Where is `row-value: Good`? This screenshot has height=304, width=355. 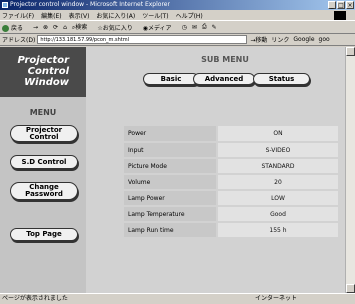
row-value: Good is located at coordinates (277, 214).